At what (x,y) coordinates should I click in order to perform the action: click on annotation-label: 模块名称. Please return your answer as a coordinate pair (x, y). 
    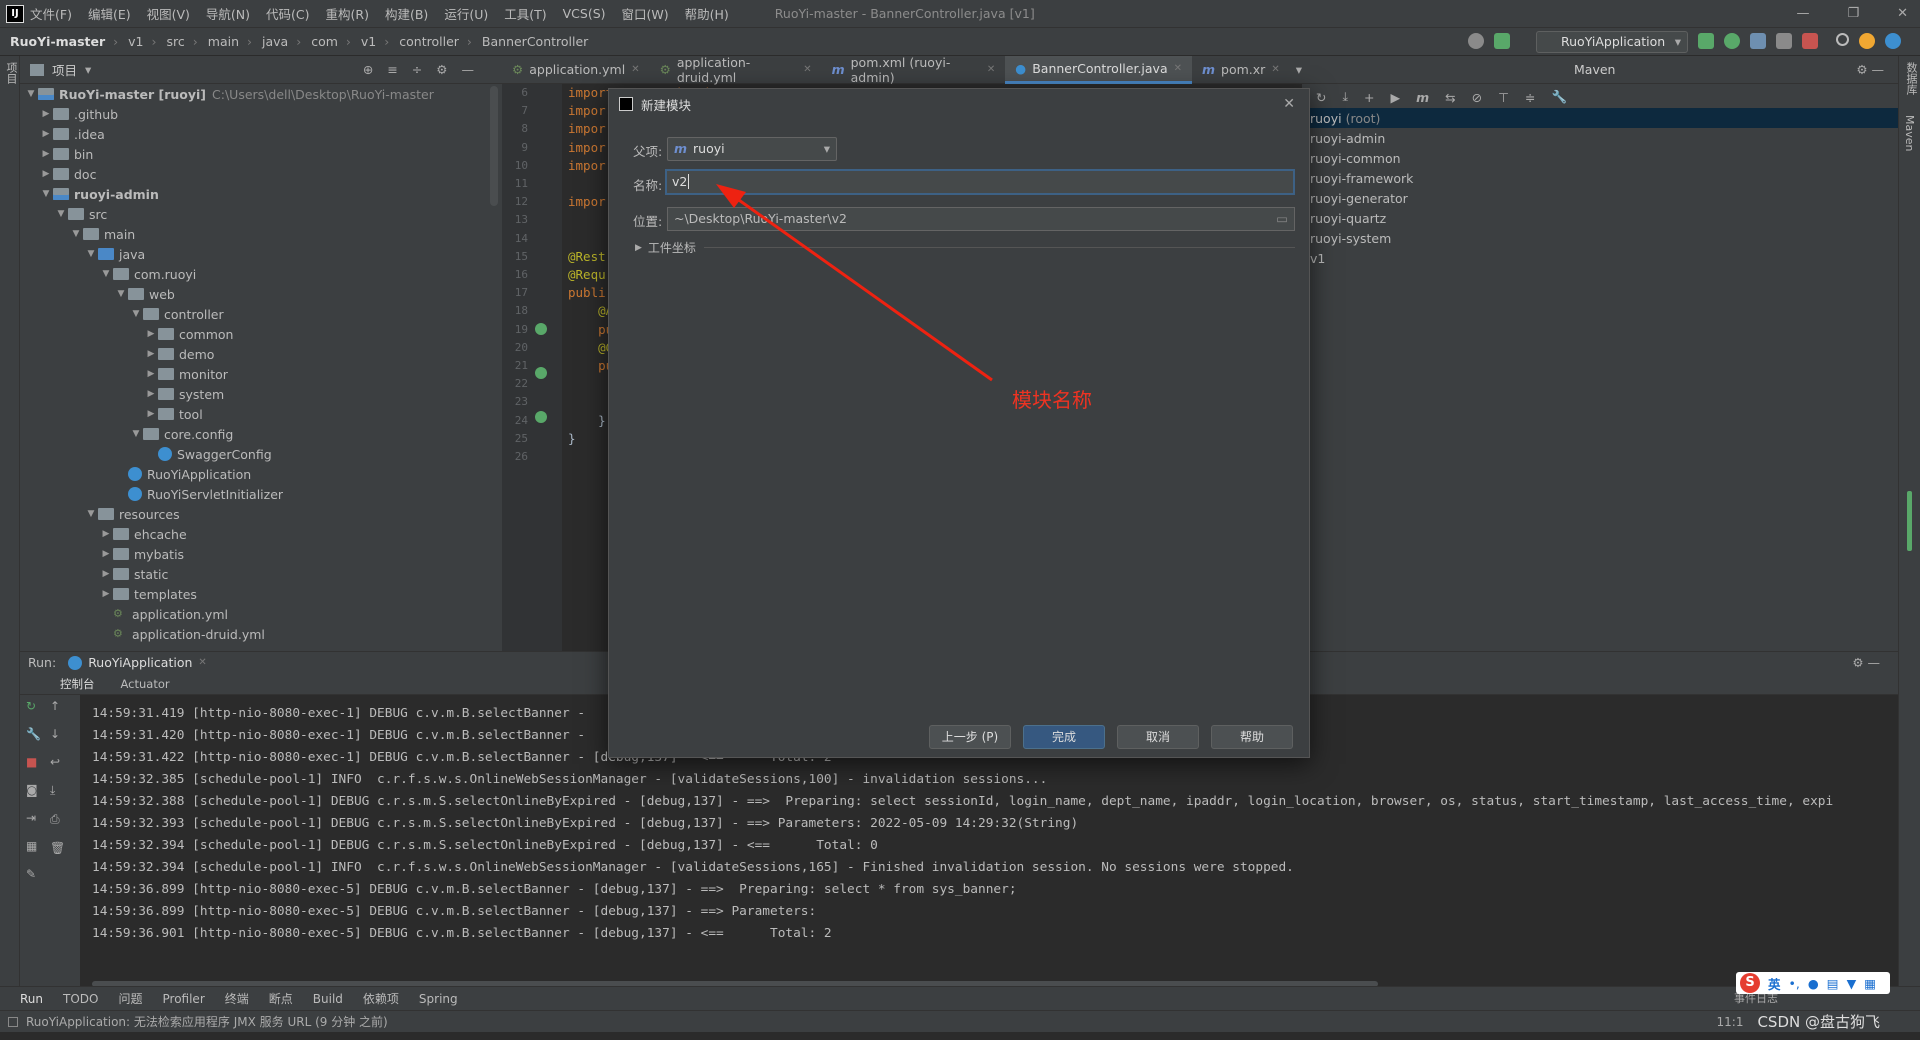
    Looking at the image, I should click on (1052, 400).